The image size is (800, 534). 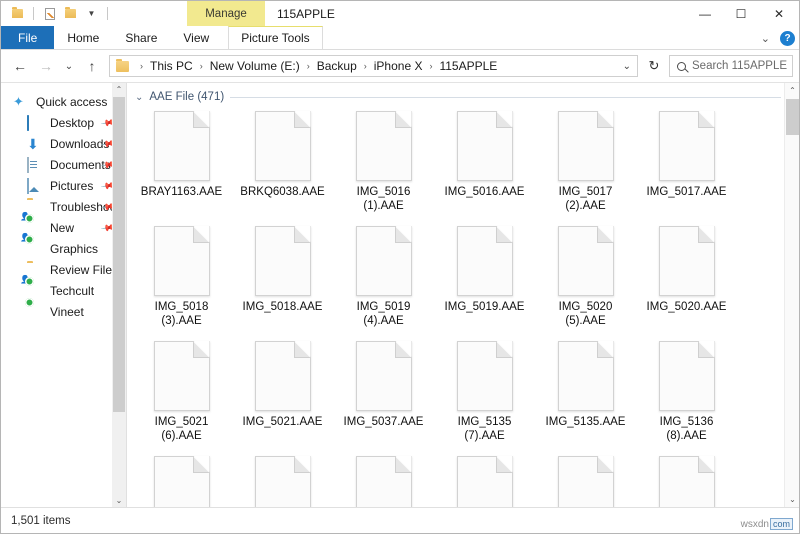 What do you see at coordinates (226, 13) in the screenshot?
I see `contextual-tab-group-manage: Manage` at bounding box center [226, 13].